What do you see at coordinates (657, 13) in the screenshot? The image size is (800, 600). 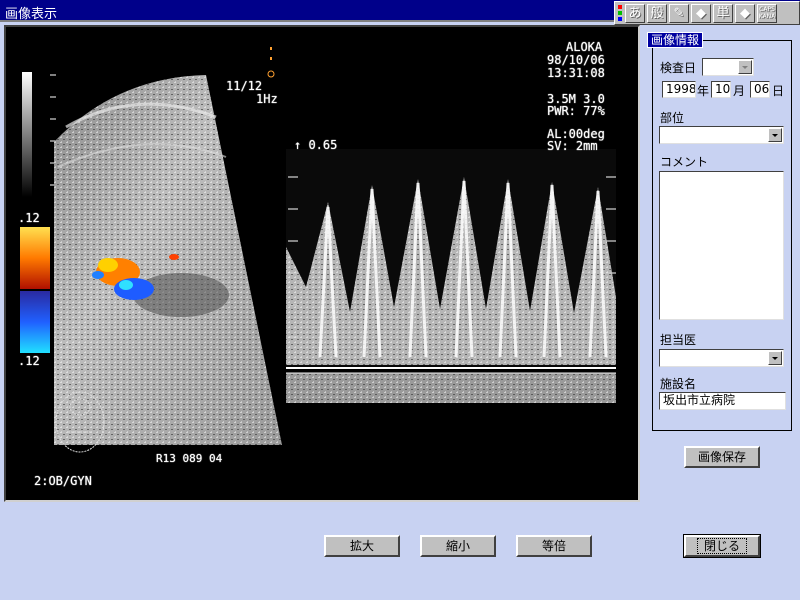 I see `ime-convert-button: 般` at bounding box center [657, 13].